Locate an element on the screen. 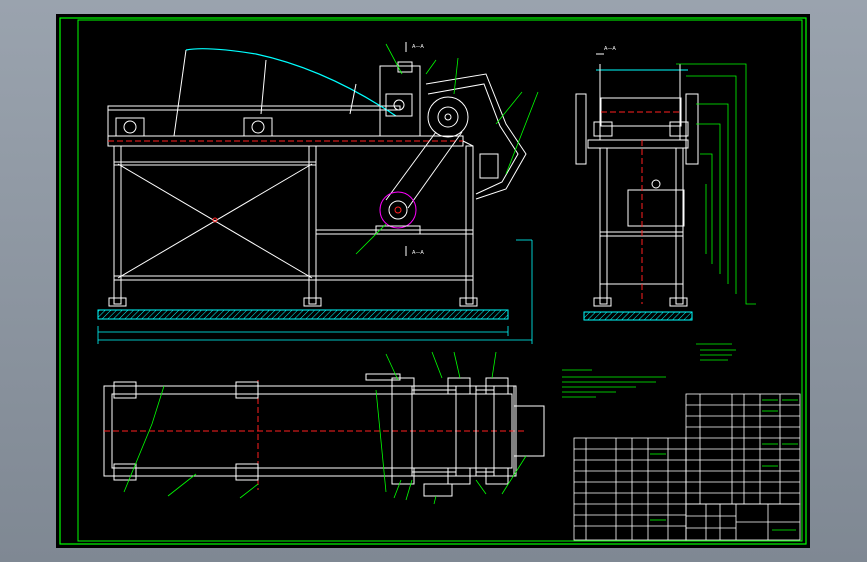 This screenshot has width=867, height=562. side-frame-top is located at coordinates (638, 144).